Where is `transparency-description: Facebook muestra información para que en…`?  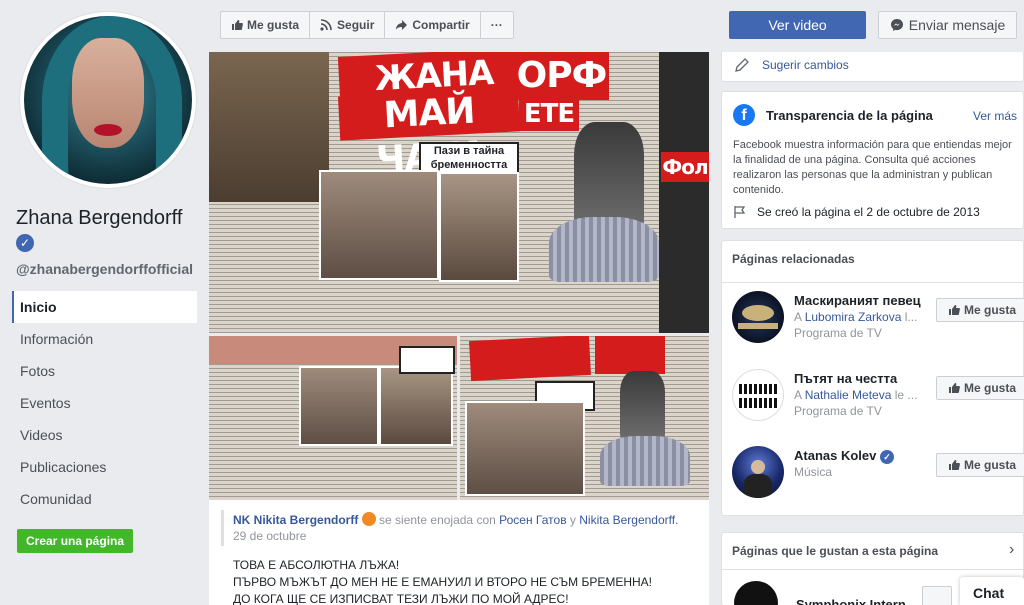
transparency-description: Facebook muestra información para que en… is located at coordinates (872, 167).